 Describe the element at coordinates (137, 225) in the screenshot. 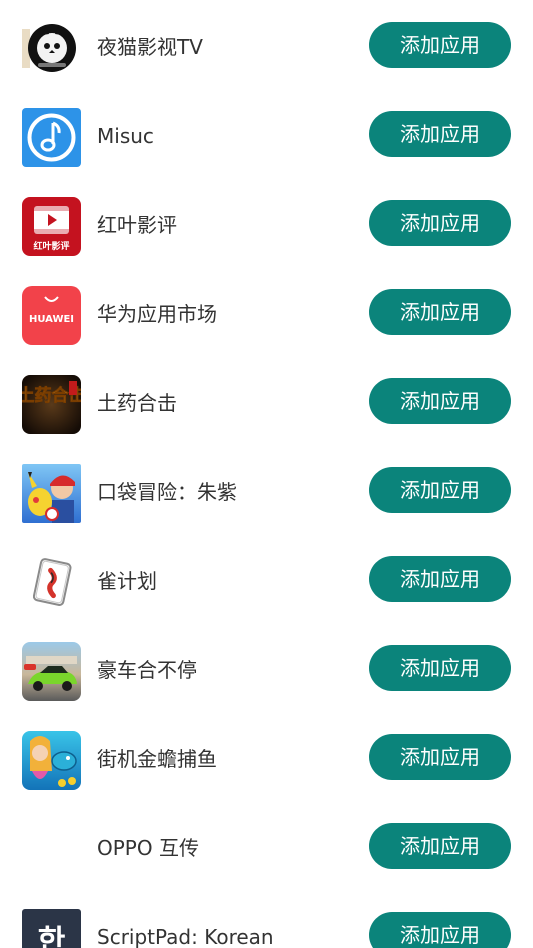

I see `app-name: 红叶影评` at that location.